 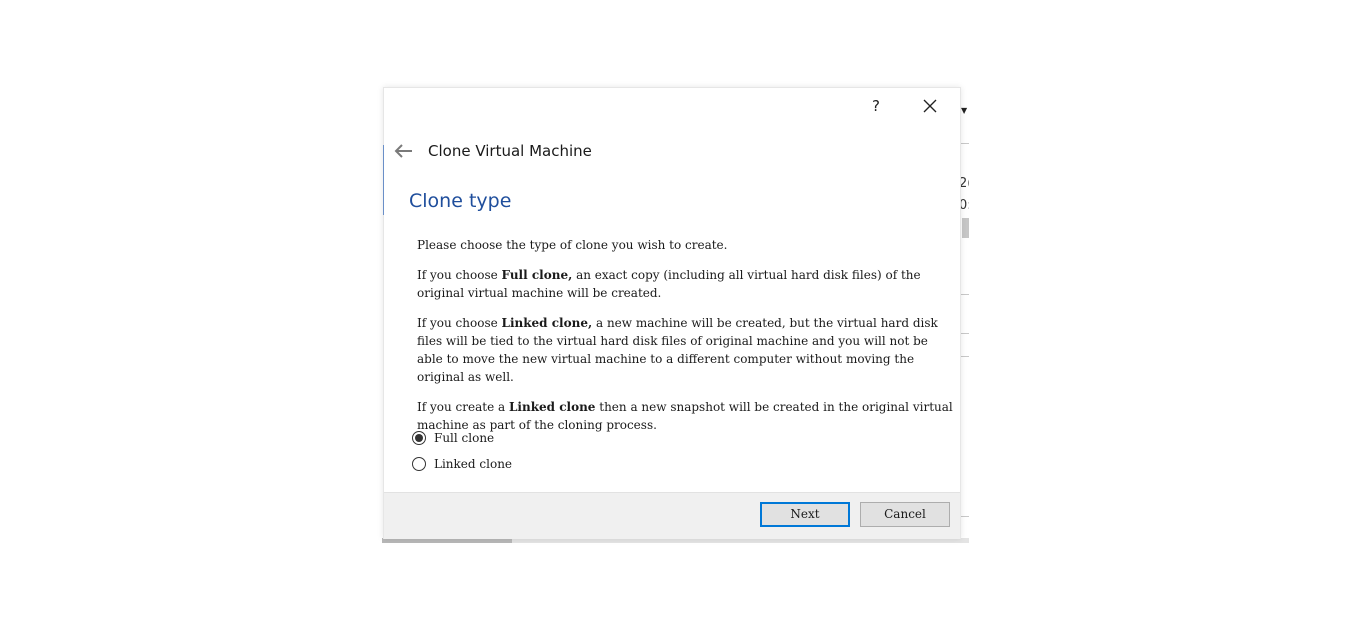 What do you see at coordinates (672, 515) in the screenshot?
I see `dialog-footer: Next Cancel` at bounding box center [672, 515].